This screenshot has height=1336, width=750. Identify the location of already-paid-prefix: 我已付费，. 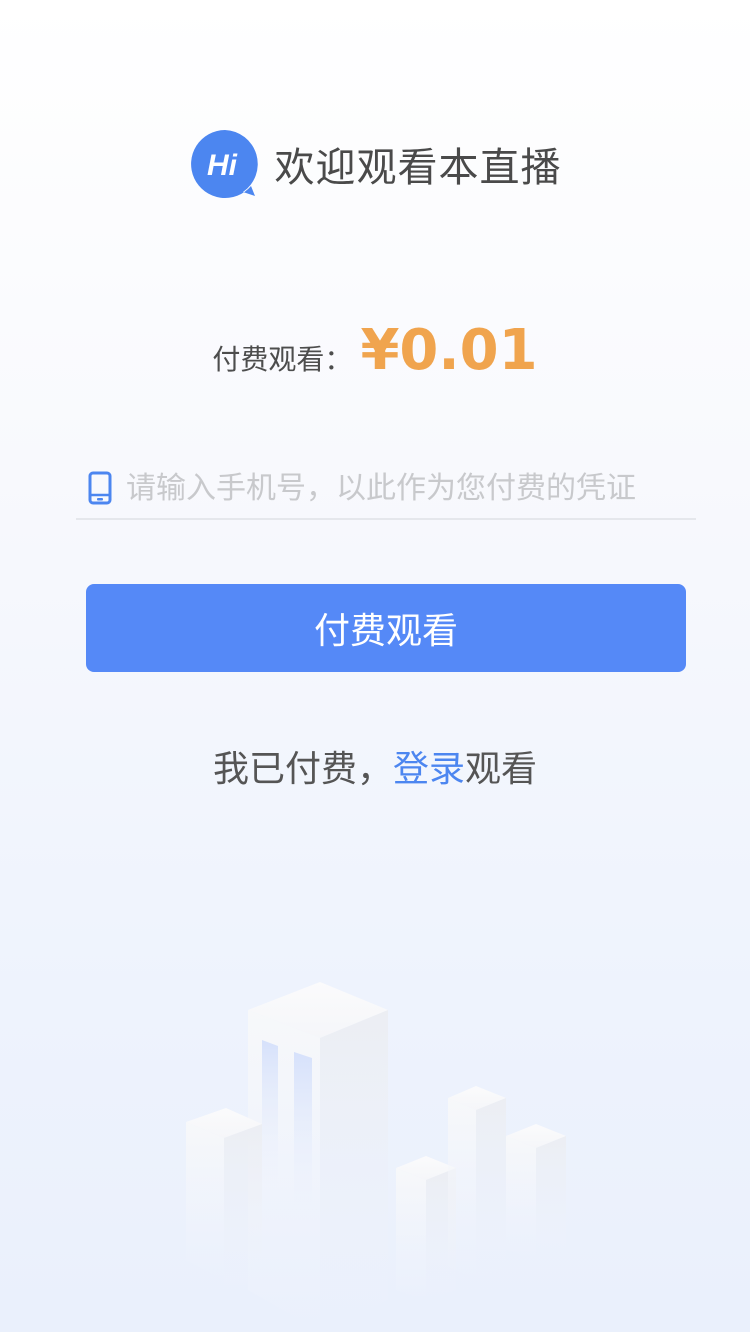
(302, 769).